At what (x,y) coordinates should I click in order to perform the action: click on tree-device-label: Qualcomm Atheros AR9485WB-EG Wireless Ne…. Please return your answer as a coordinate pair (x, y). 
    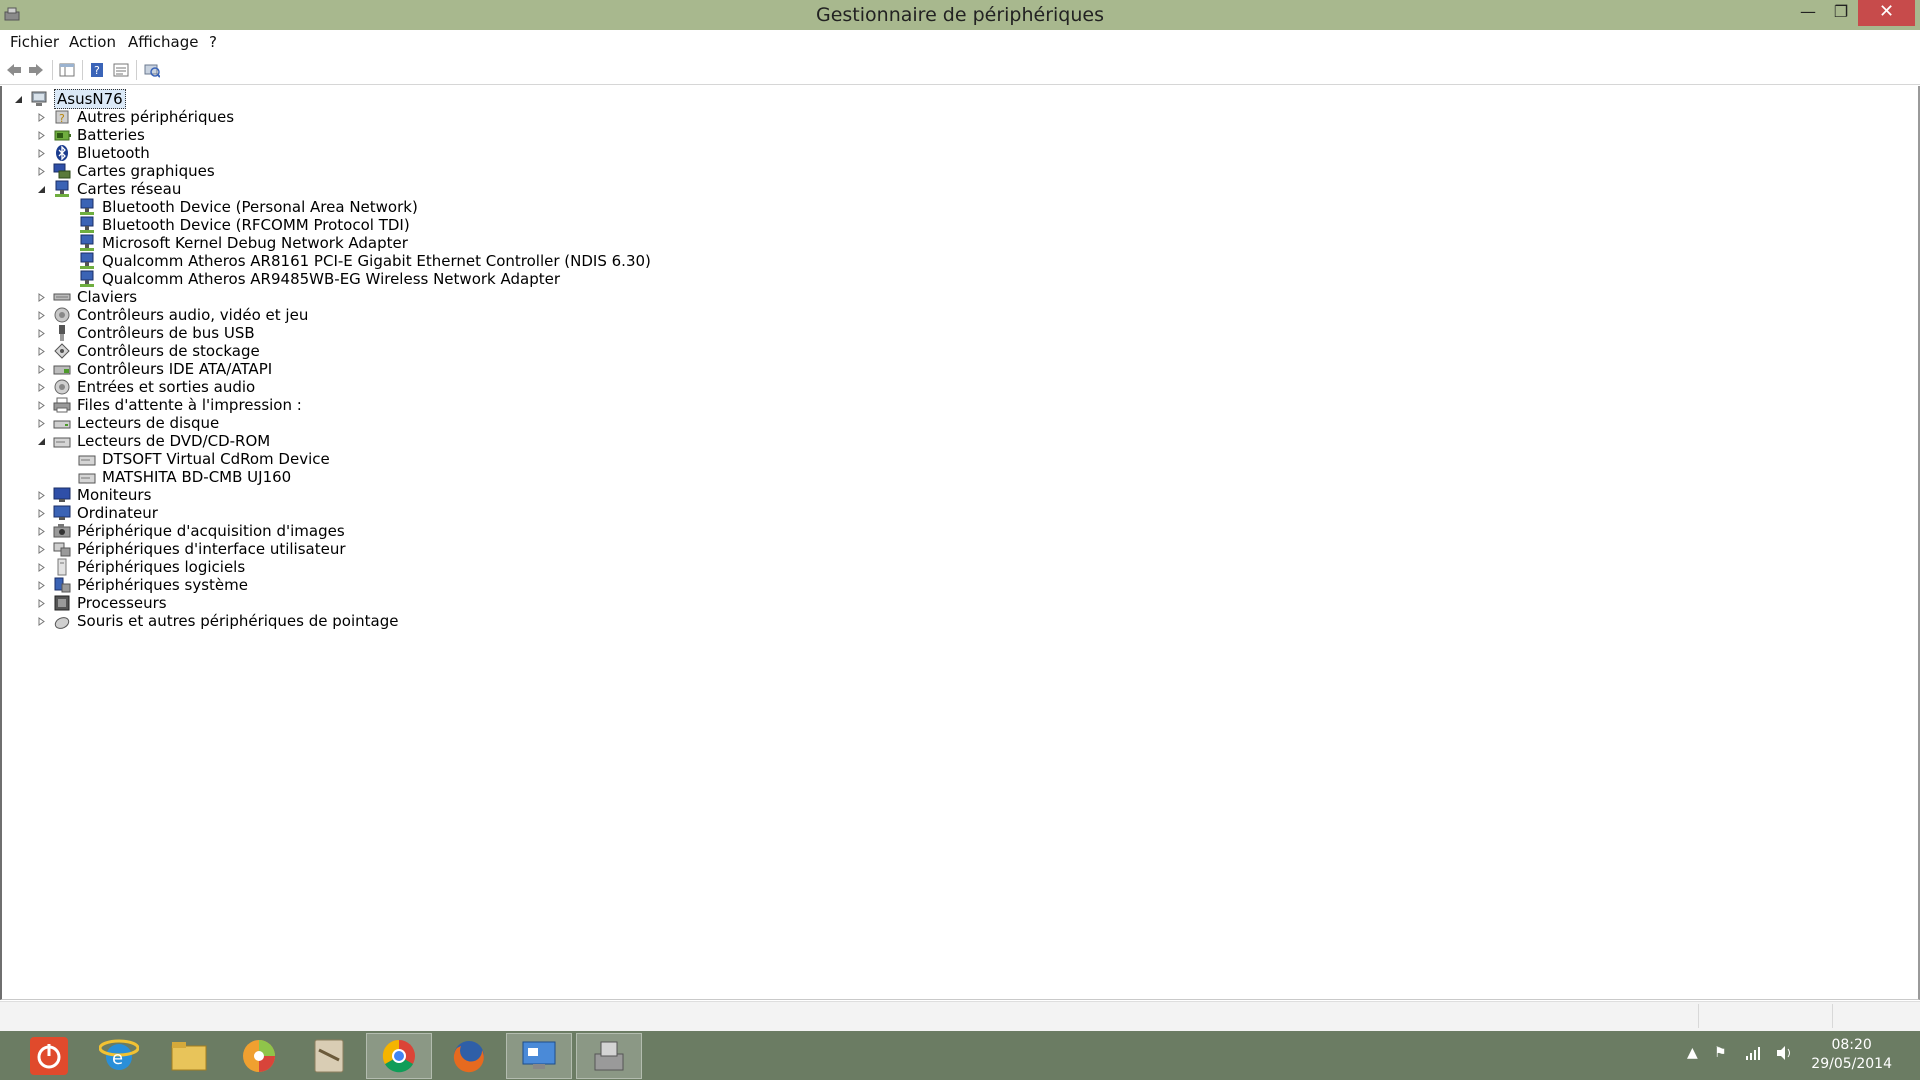
    Looking at the image, I should click on (331, 279).